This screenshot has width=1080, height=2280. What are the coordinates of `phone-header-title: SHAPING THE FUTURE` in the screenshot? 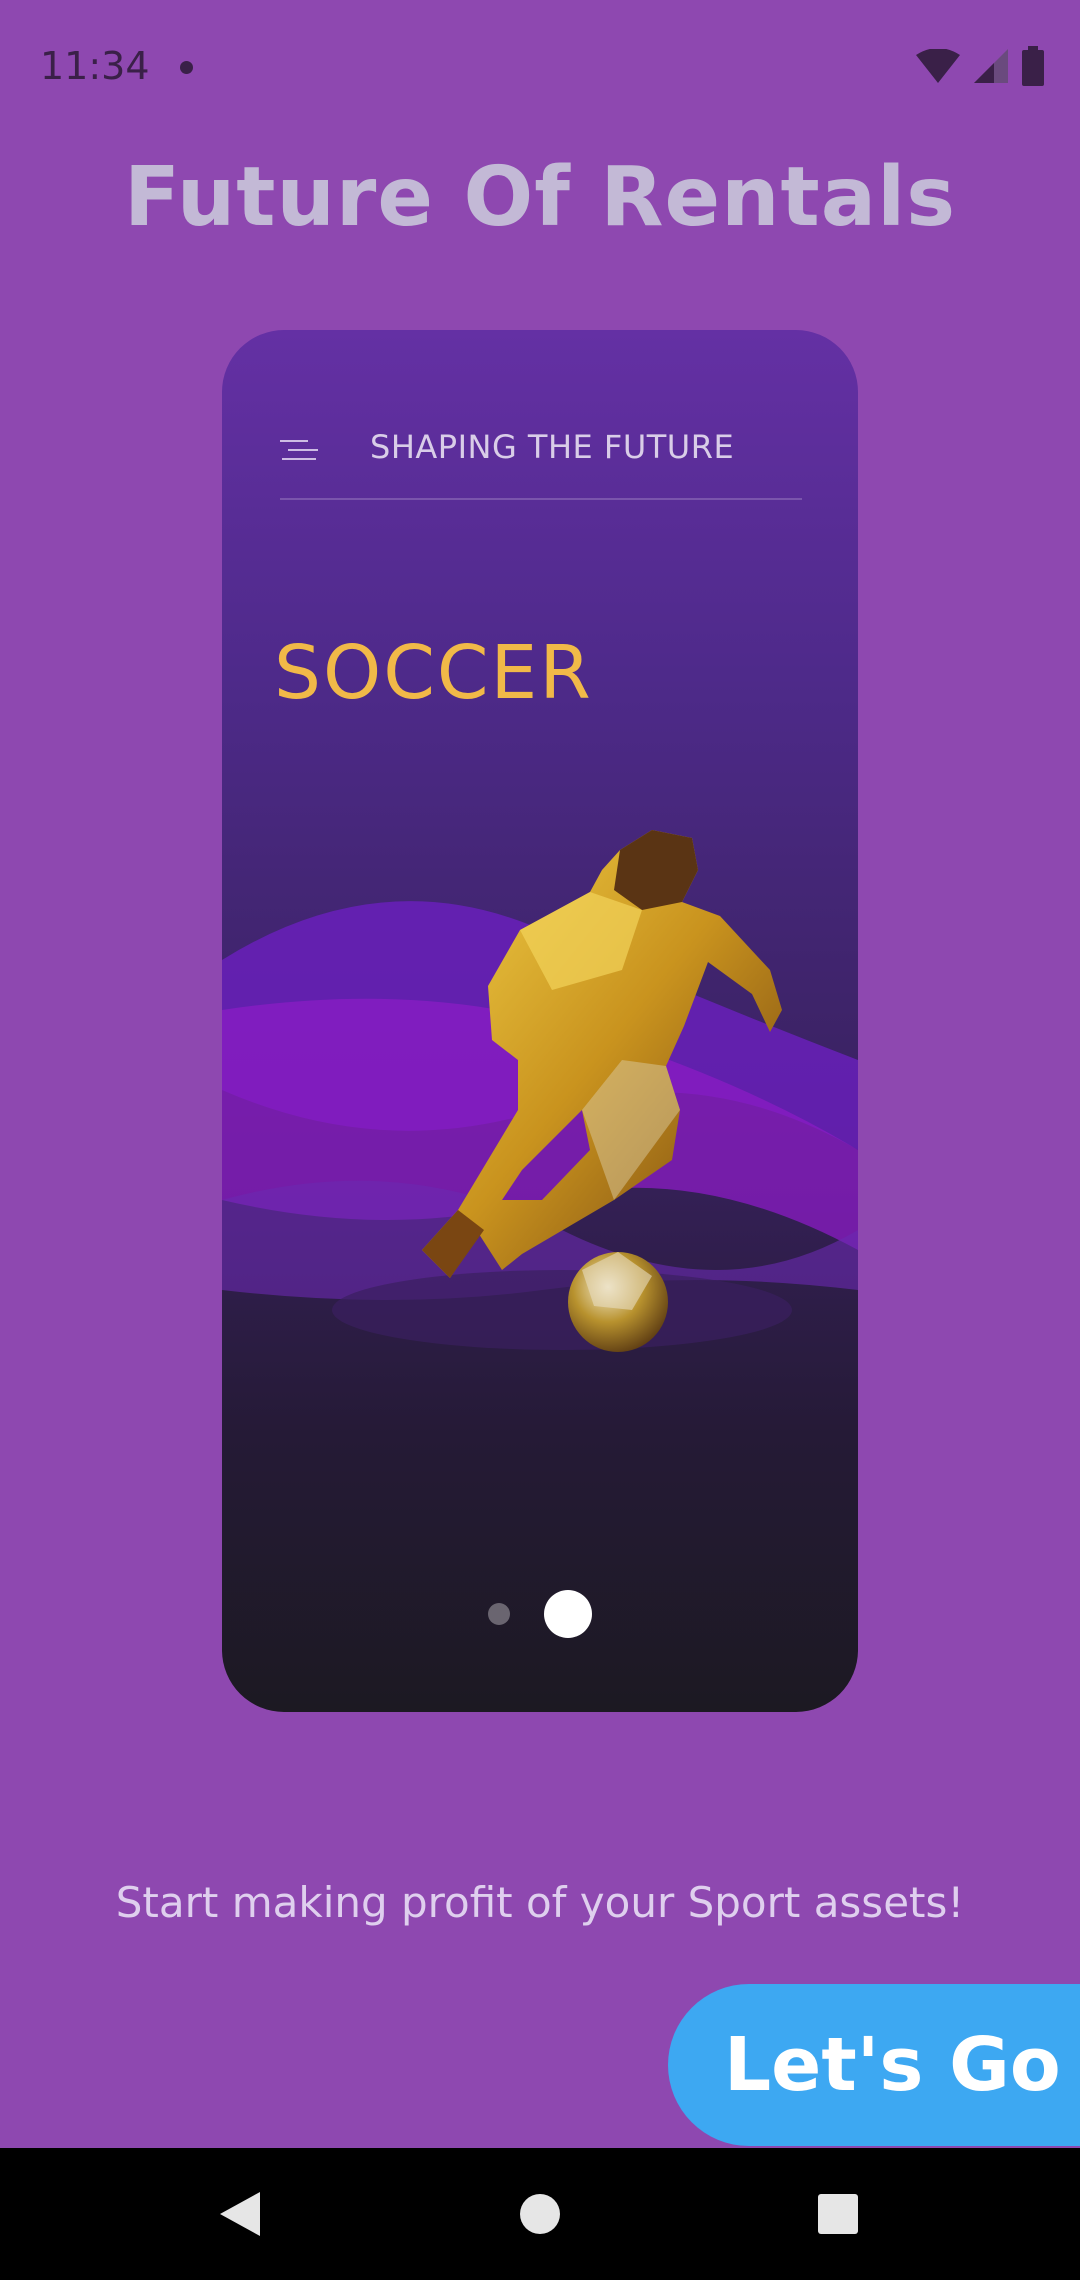 It's located at (552, 447).